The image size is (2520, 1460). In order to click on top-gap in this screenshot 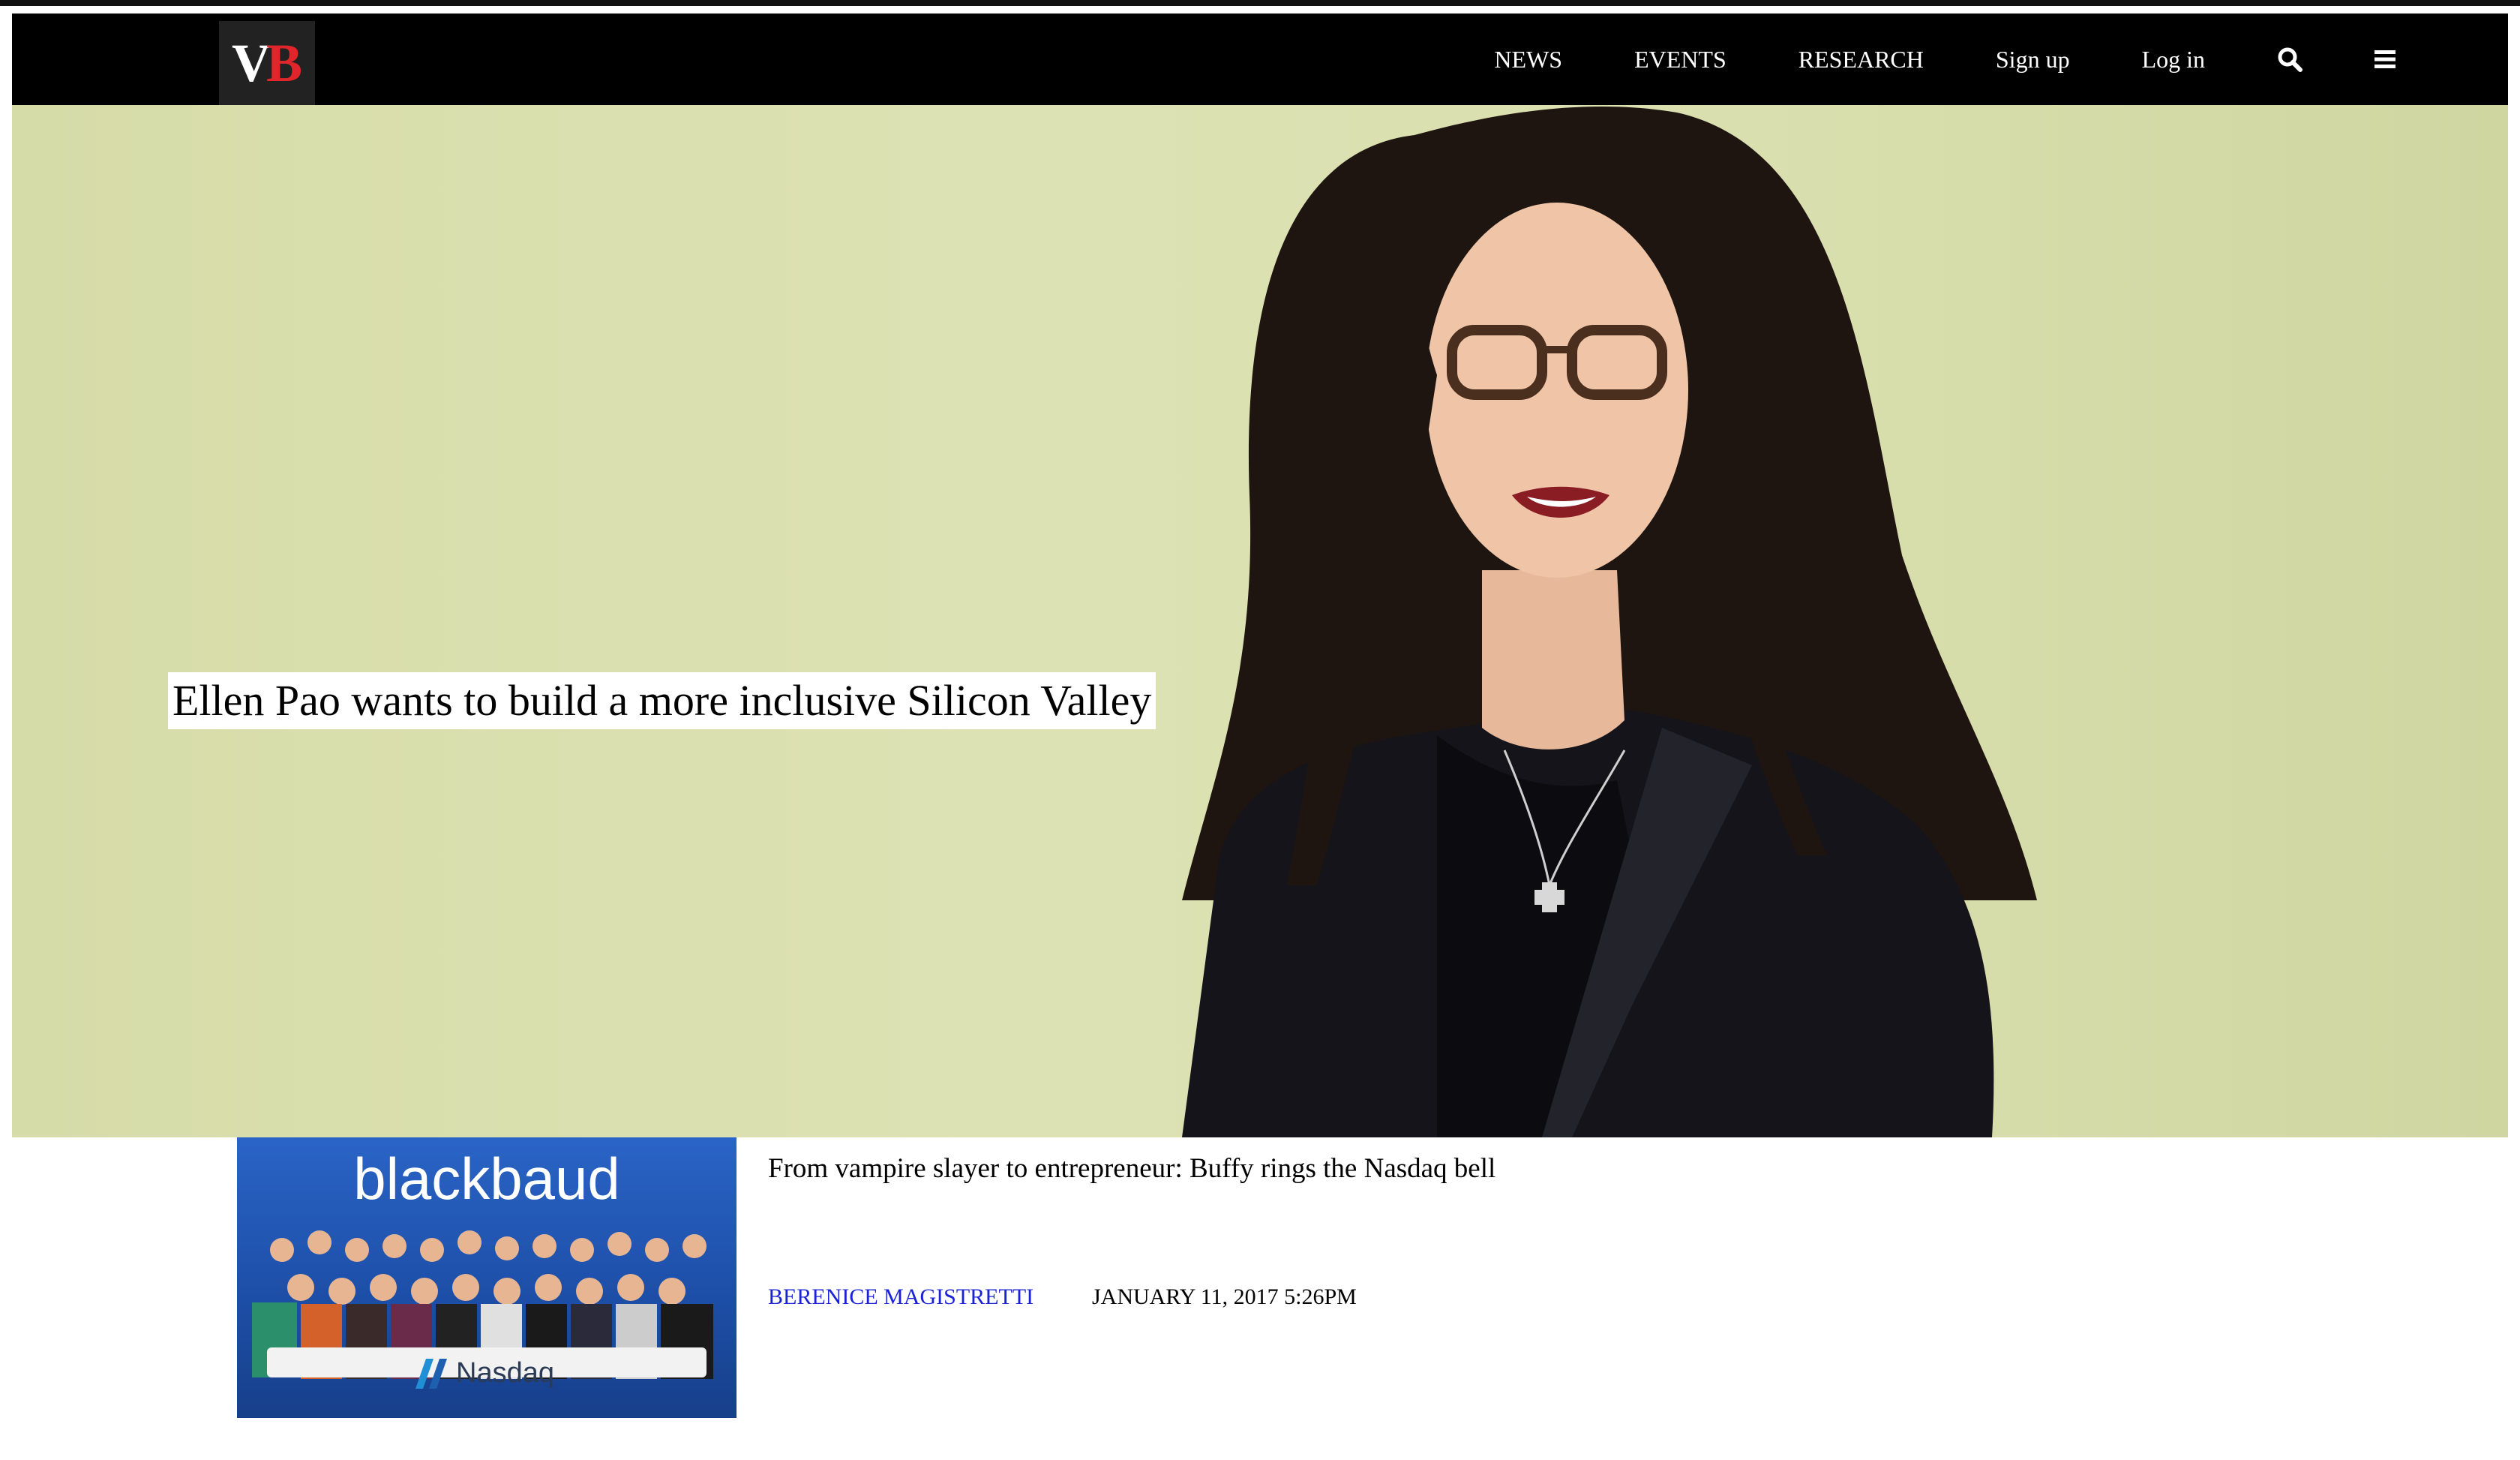, I will do `click(1260, 10)`.